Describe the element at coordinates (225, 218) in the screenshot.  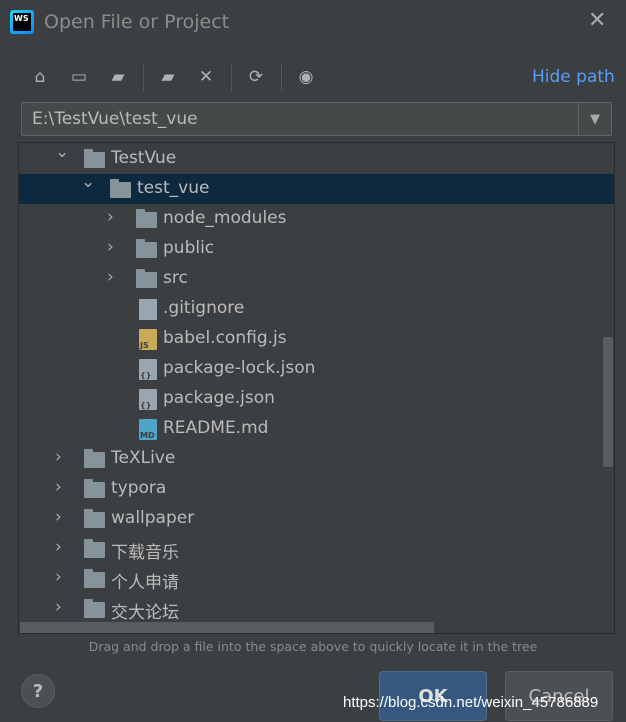
I see `tree-item-label: node_modules` at that location.